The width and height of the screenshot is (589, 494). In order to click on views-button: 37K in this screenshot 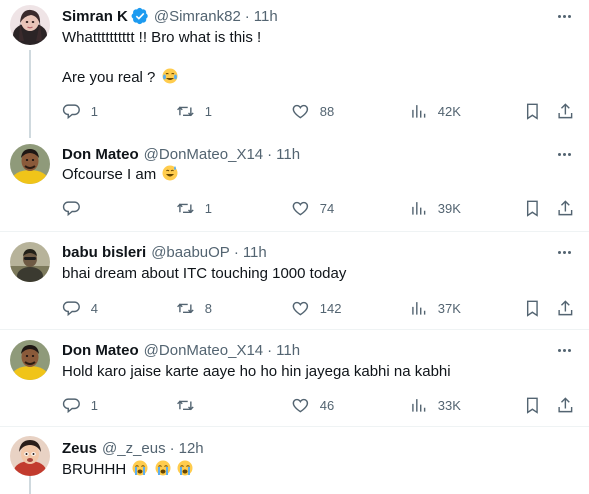, I will do `click(435, 308)`.